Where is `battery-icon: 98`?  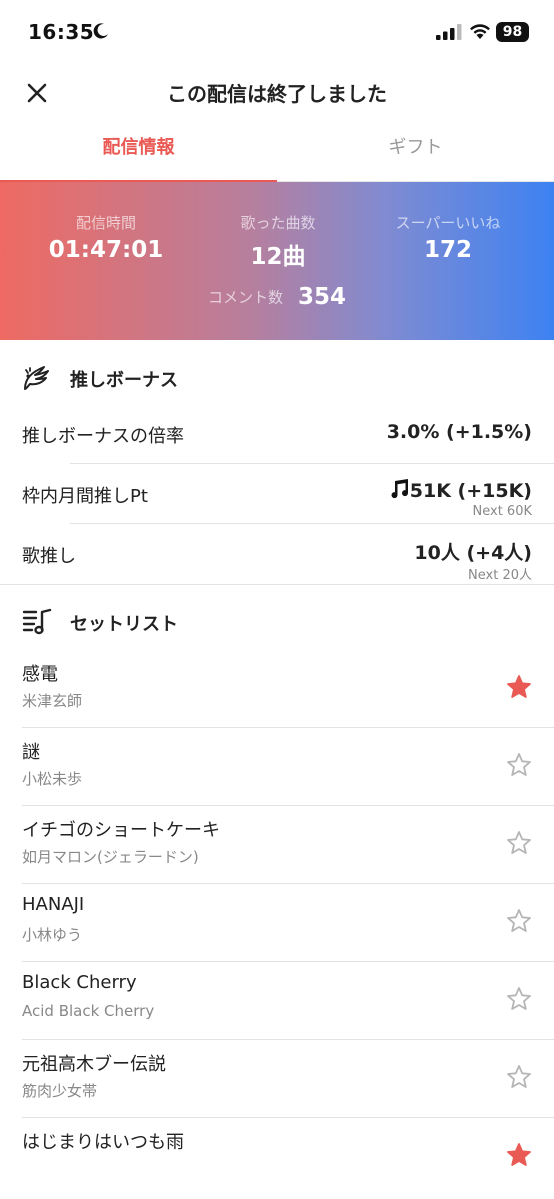 battery-icon: 98 is located at coordinates (512, 32).